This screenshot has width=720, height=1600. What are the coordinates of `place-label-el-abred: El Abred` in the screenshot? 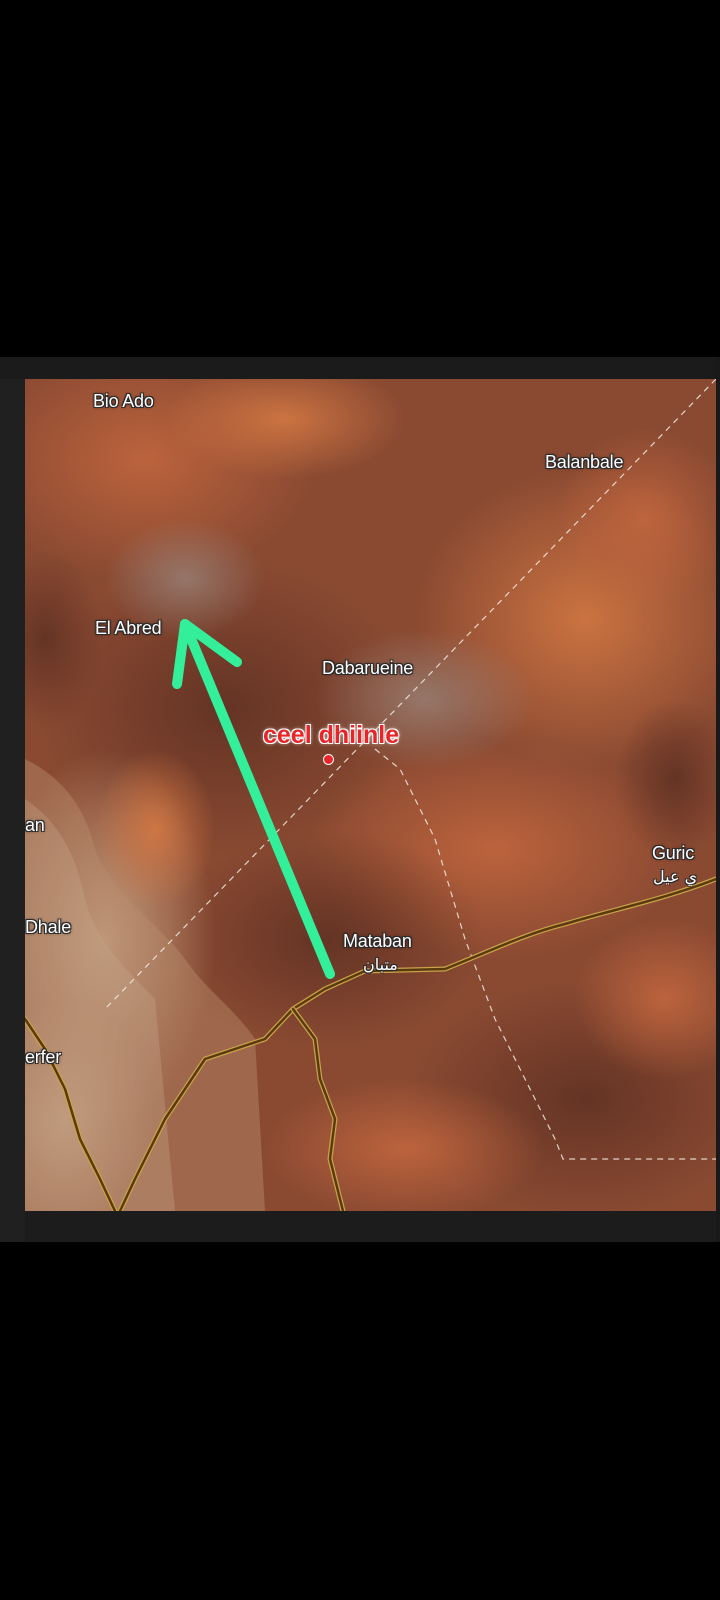 It's located at (128, 628).